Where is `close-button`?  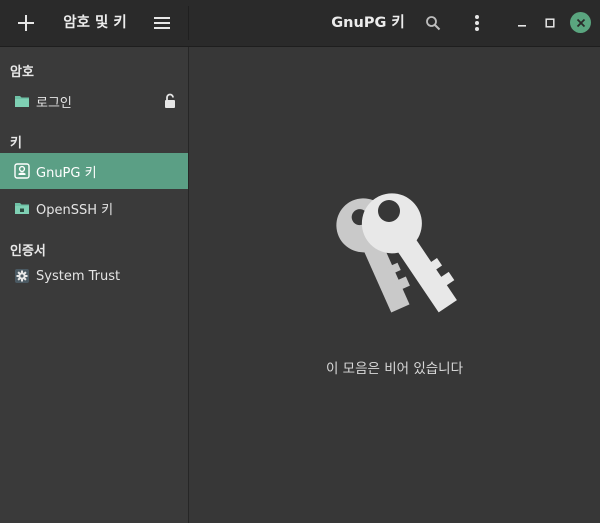 close-button is located at coordinates (580, 22).